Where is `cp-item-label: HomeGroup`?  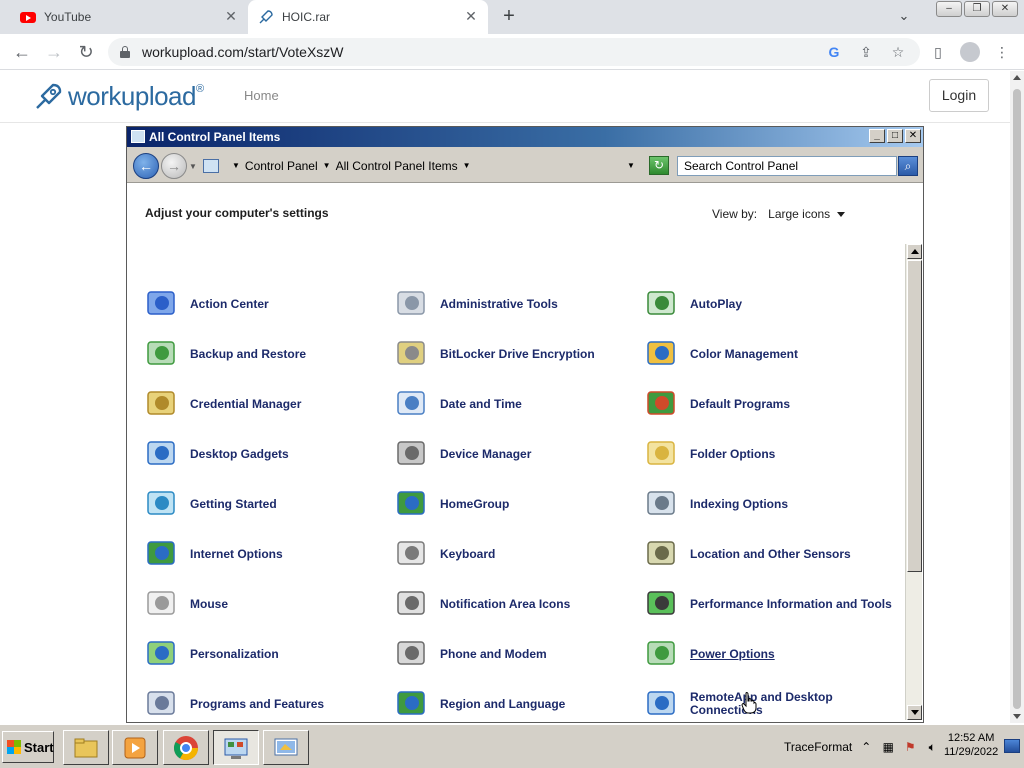
cp-item-label: HomeGroup is located at coordinates (474, 504).